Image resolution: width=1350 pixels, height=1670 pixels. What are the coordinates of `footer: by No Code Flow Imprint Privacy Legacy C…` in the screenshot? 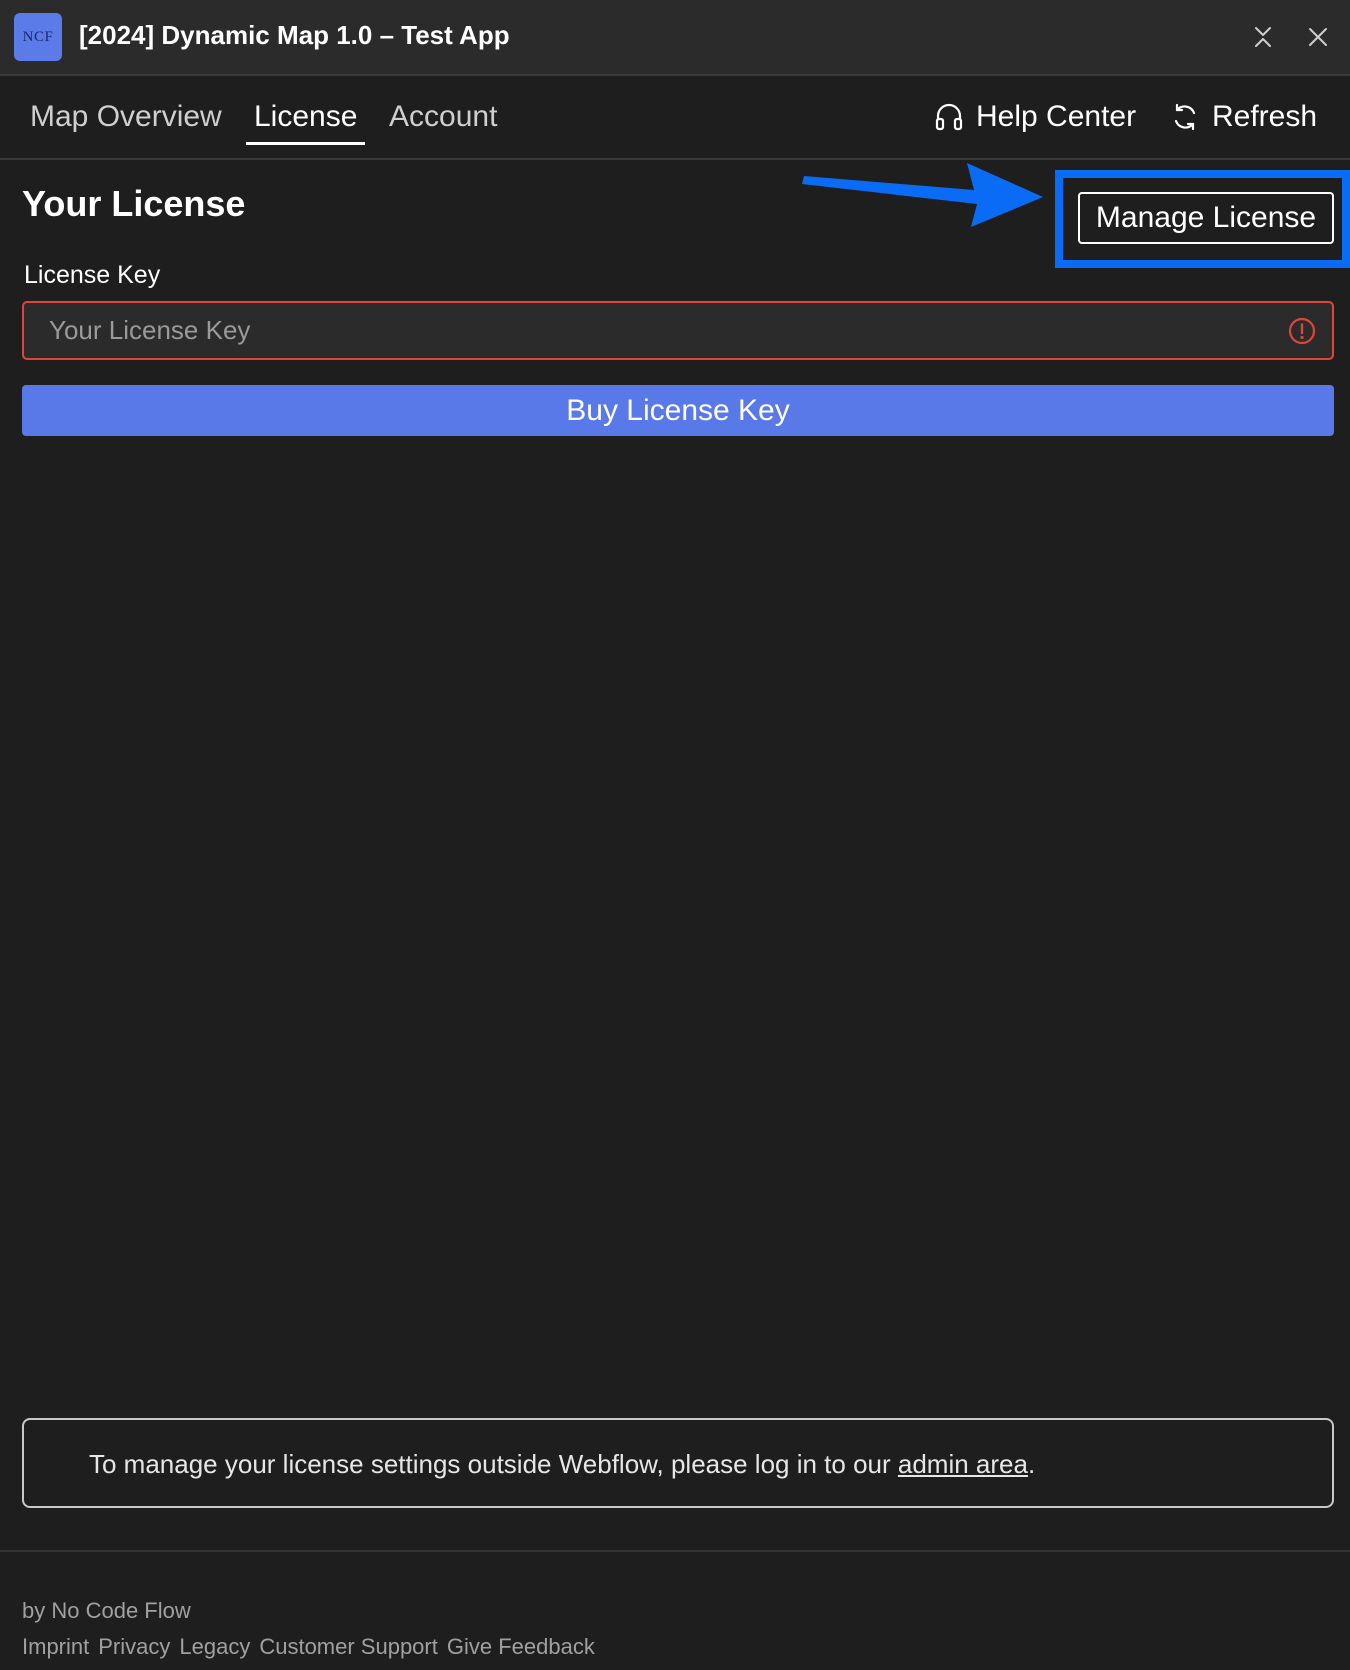 It's located at (675, 1610).